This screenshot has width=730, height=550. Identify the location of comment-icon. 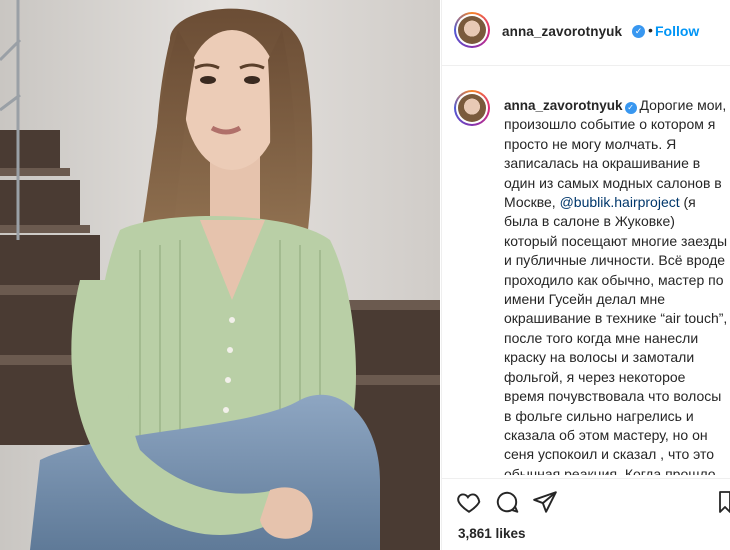
(507, 504).